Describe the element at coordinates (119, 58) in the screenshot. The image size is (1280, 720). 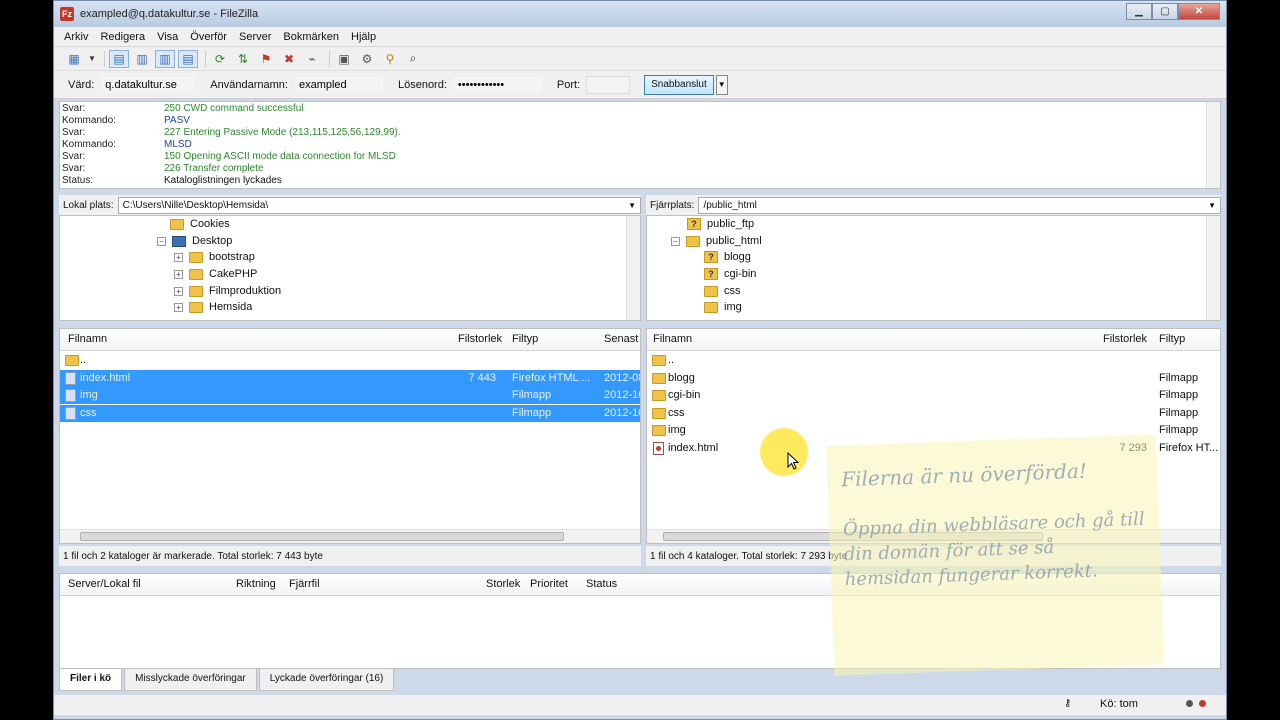
I see `toggle-log-icon: ▤` at that location.